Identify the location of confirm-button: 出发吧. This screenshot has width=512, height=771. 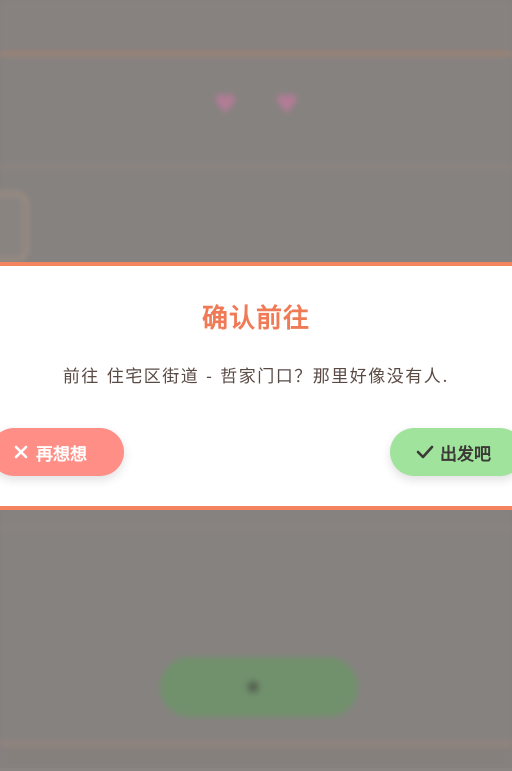
(451, 452).